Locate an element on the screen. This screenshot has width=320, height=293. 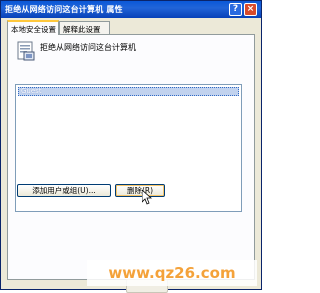
close-button: × is located at coordinates (250, 9).